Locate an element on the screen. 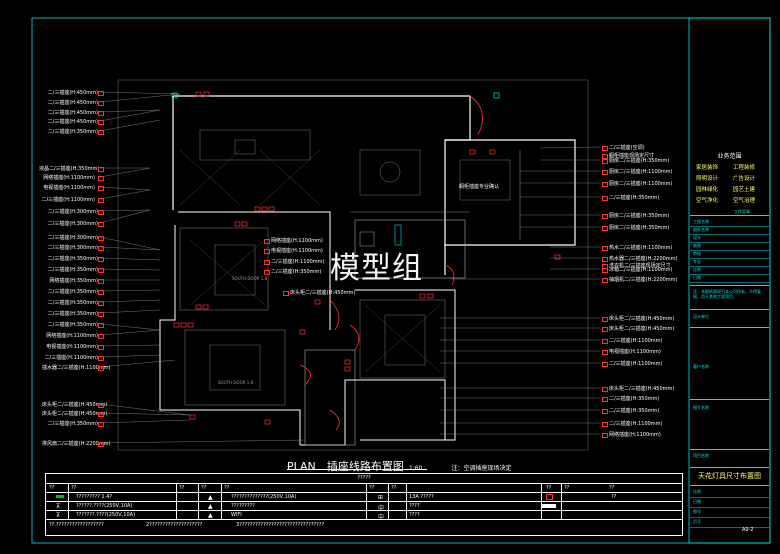 The width and height of the screenshot is (780, 554). service-item: 广告设计 is located at coordinates (744, 179).